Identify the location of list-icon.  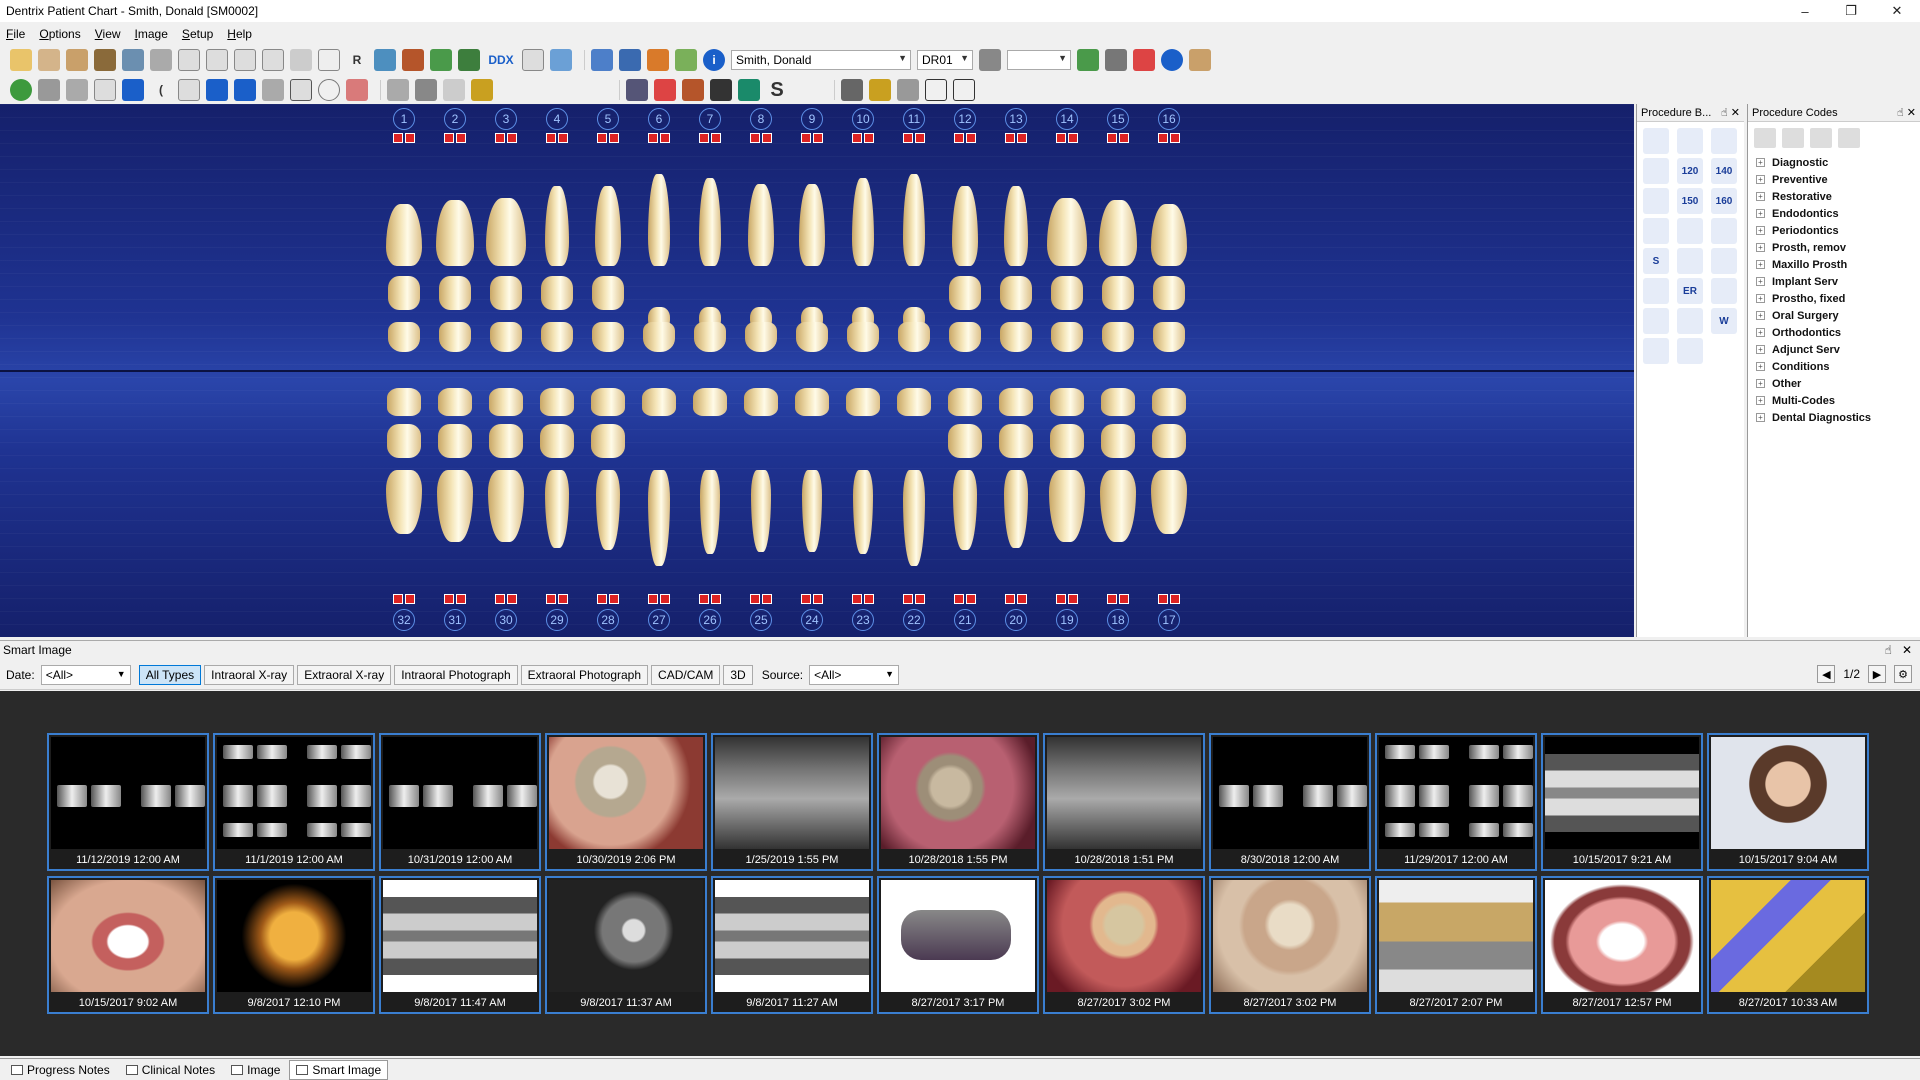
(301, 60).